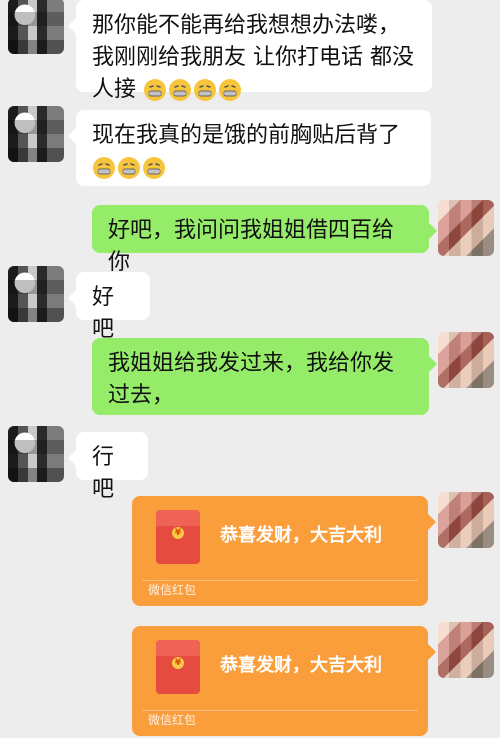 Image resolution: width=500 pixels, height=738 pixels. What do you see at coordinates (103, 473) in the screenshot?
I see `message-text-6: 行吧` at bounding box center [103, 473].